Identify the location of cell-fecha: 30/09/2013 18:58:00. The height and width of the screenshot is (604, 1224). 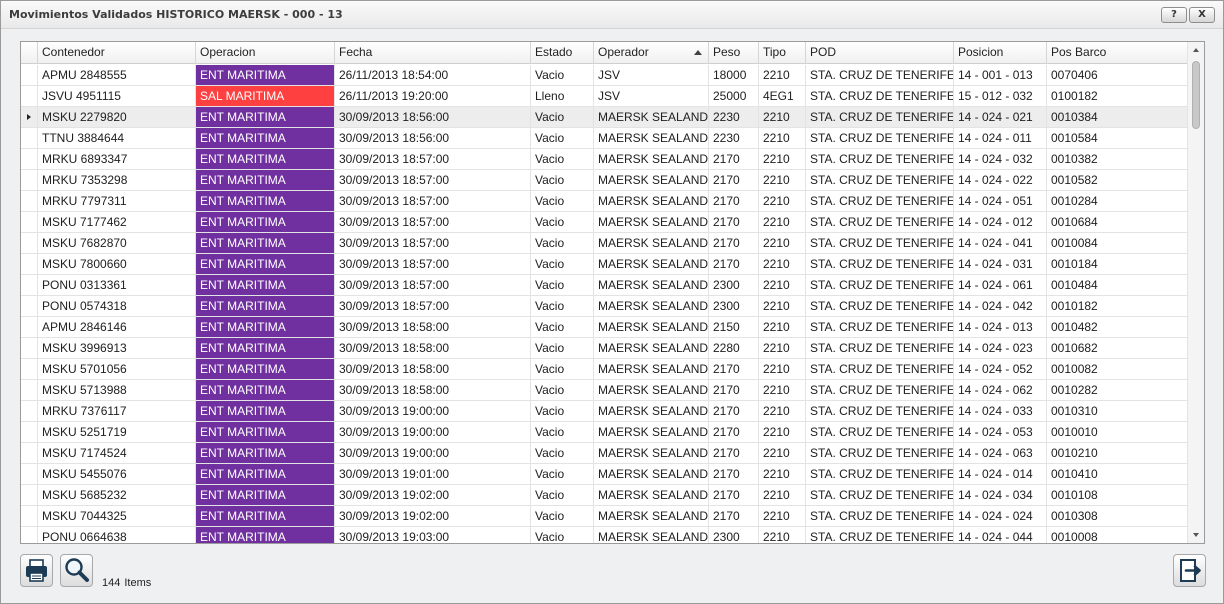
(433, 348).